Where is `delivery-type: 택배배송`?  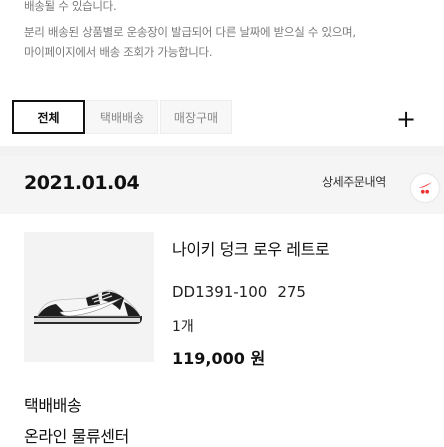
delivery-type: 택배배송 is located at coordinates (53, 405).